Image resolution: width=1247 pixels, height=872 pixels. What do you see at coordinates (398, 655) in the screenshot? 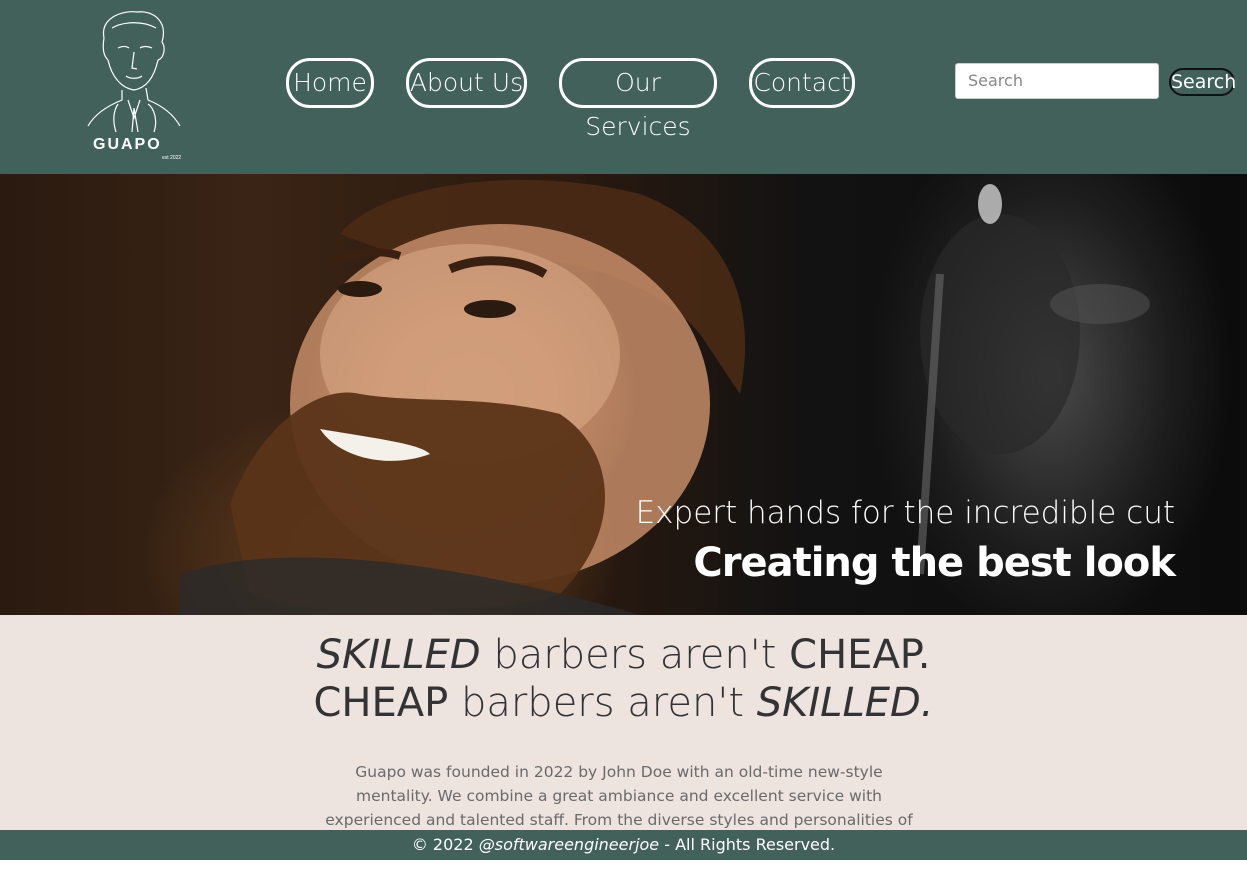
I see `tagline-skilled: SKILLED` at bounding box center [398, 655].